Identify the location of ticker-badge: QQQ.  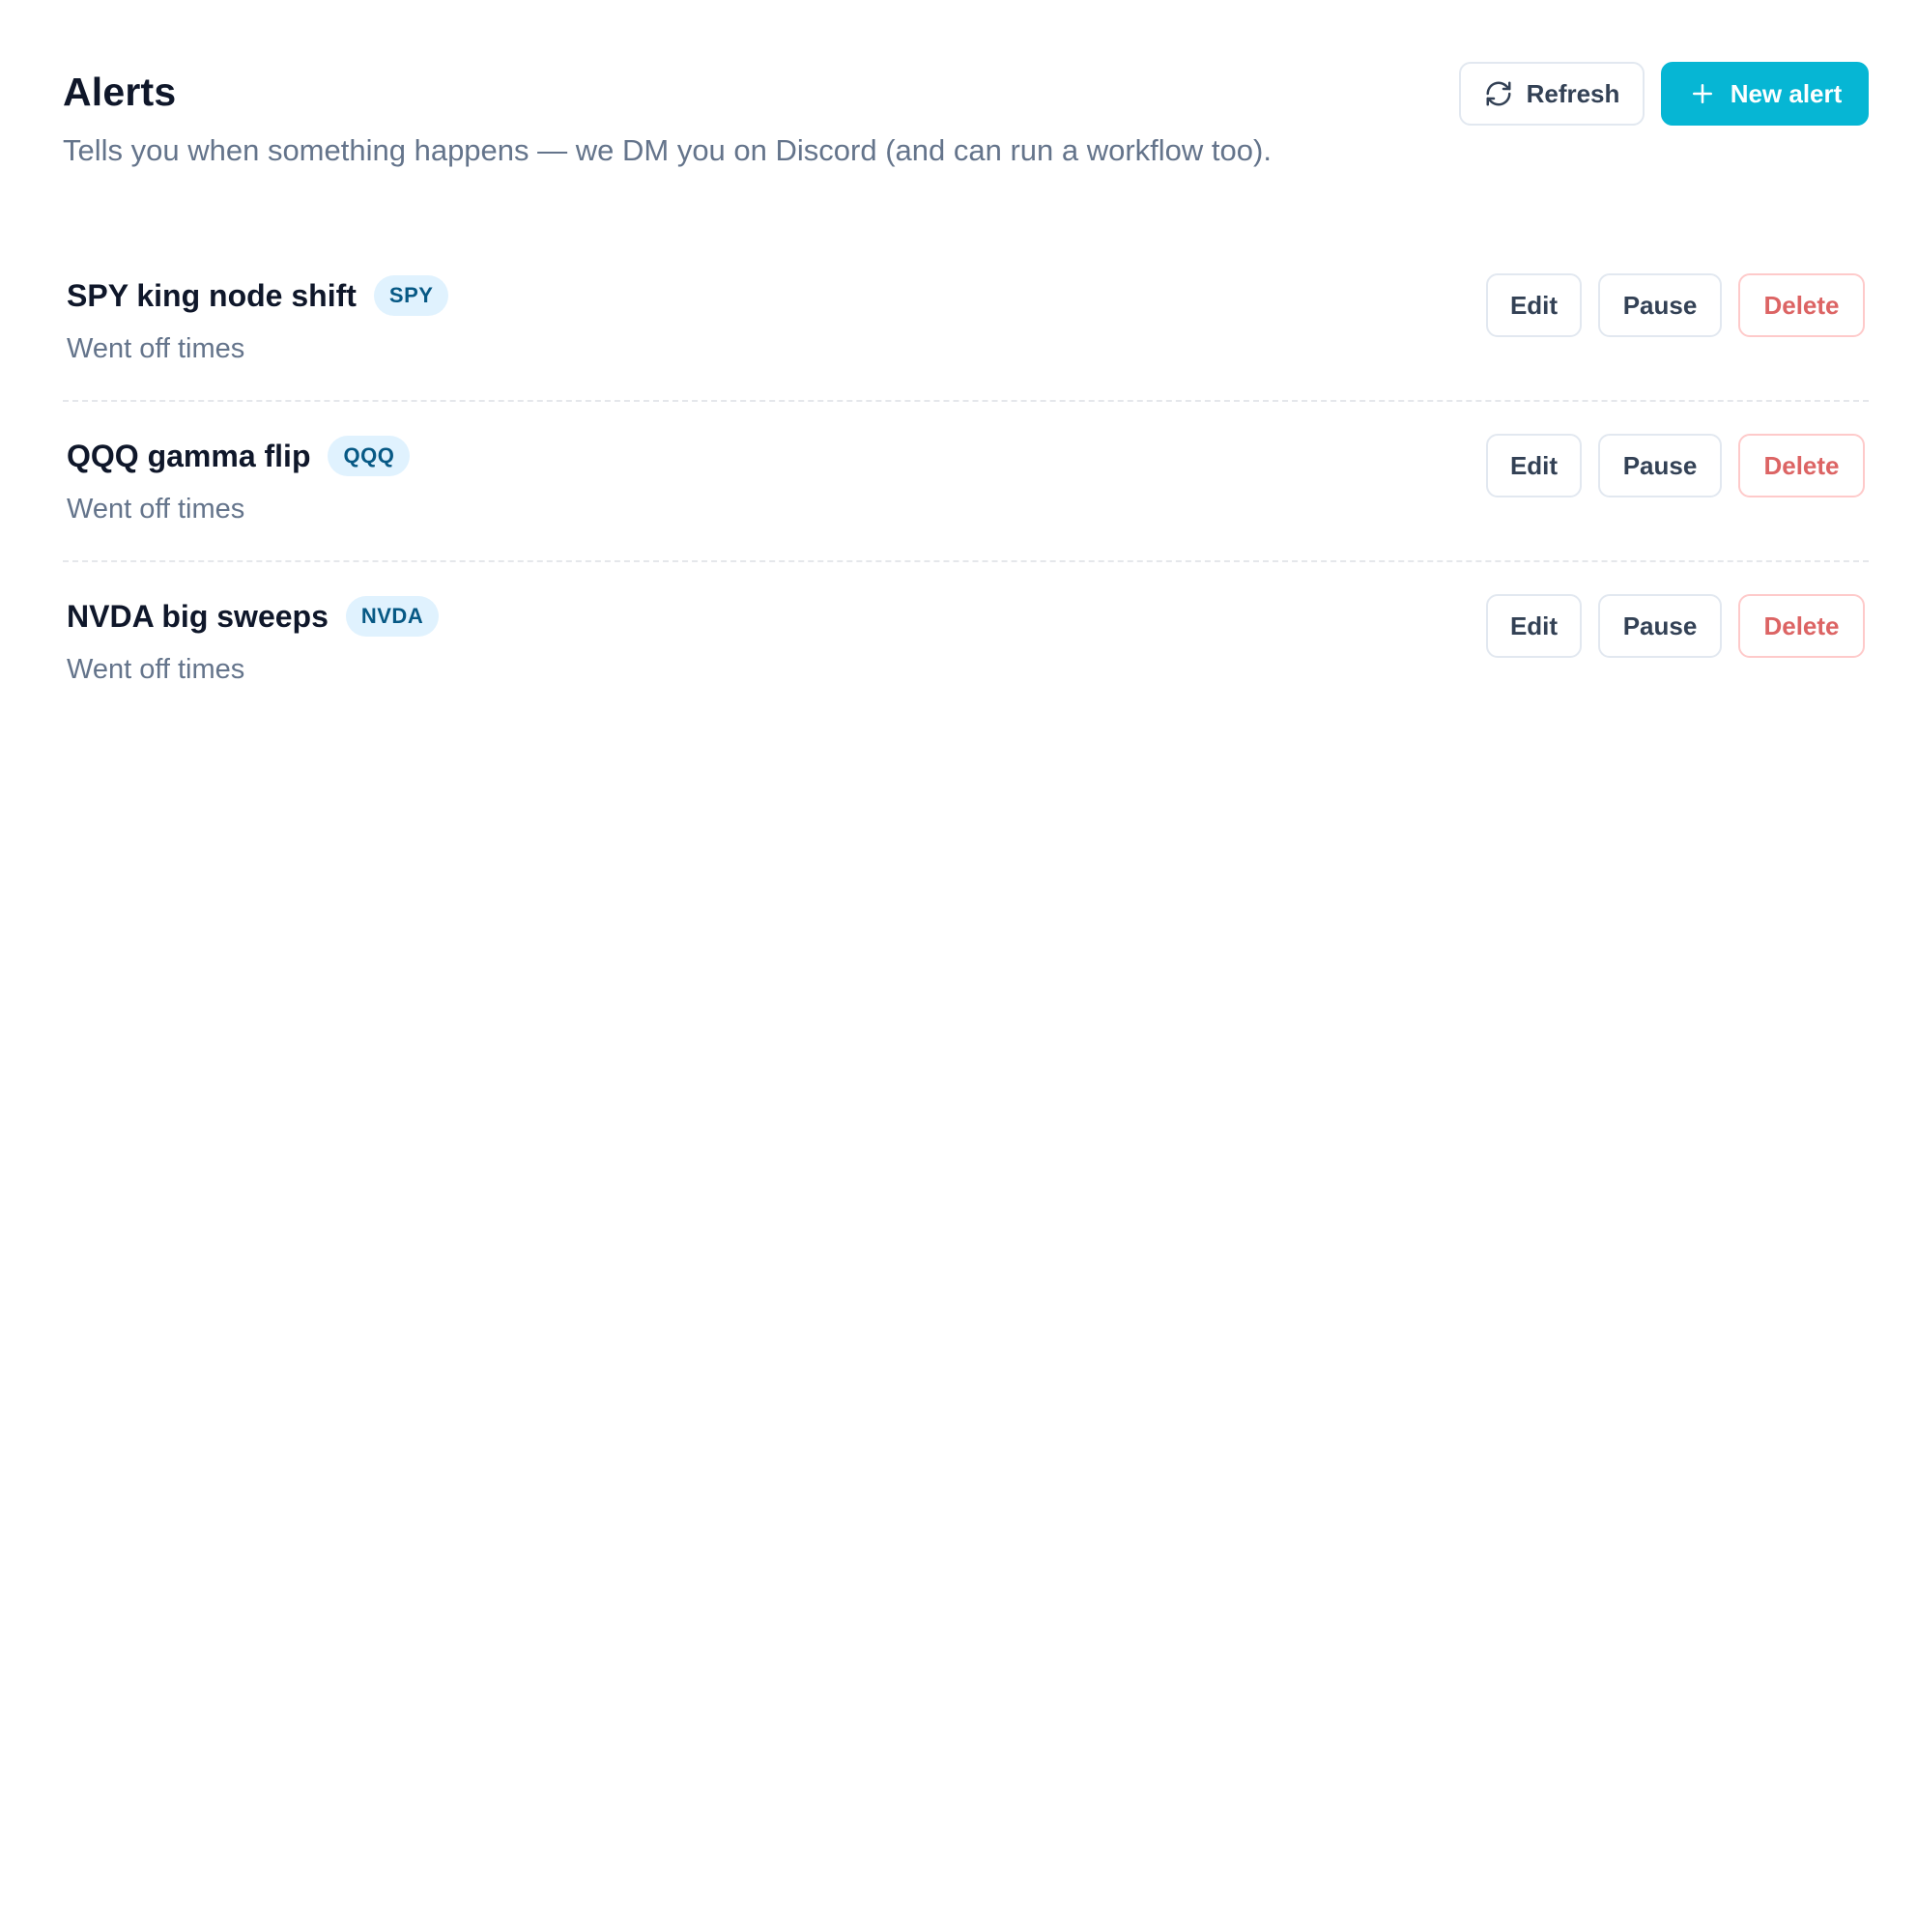
(369, 456).